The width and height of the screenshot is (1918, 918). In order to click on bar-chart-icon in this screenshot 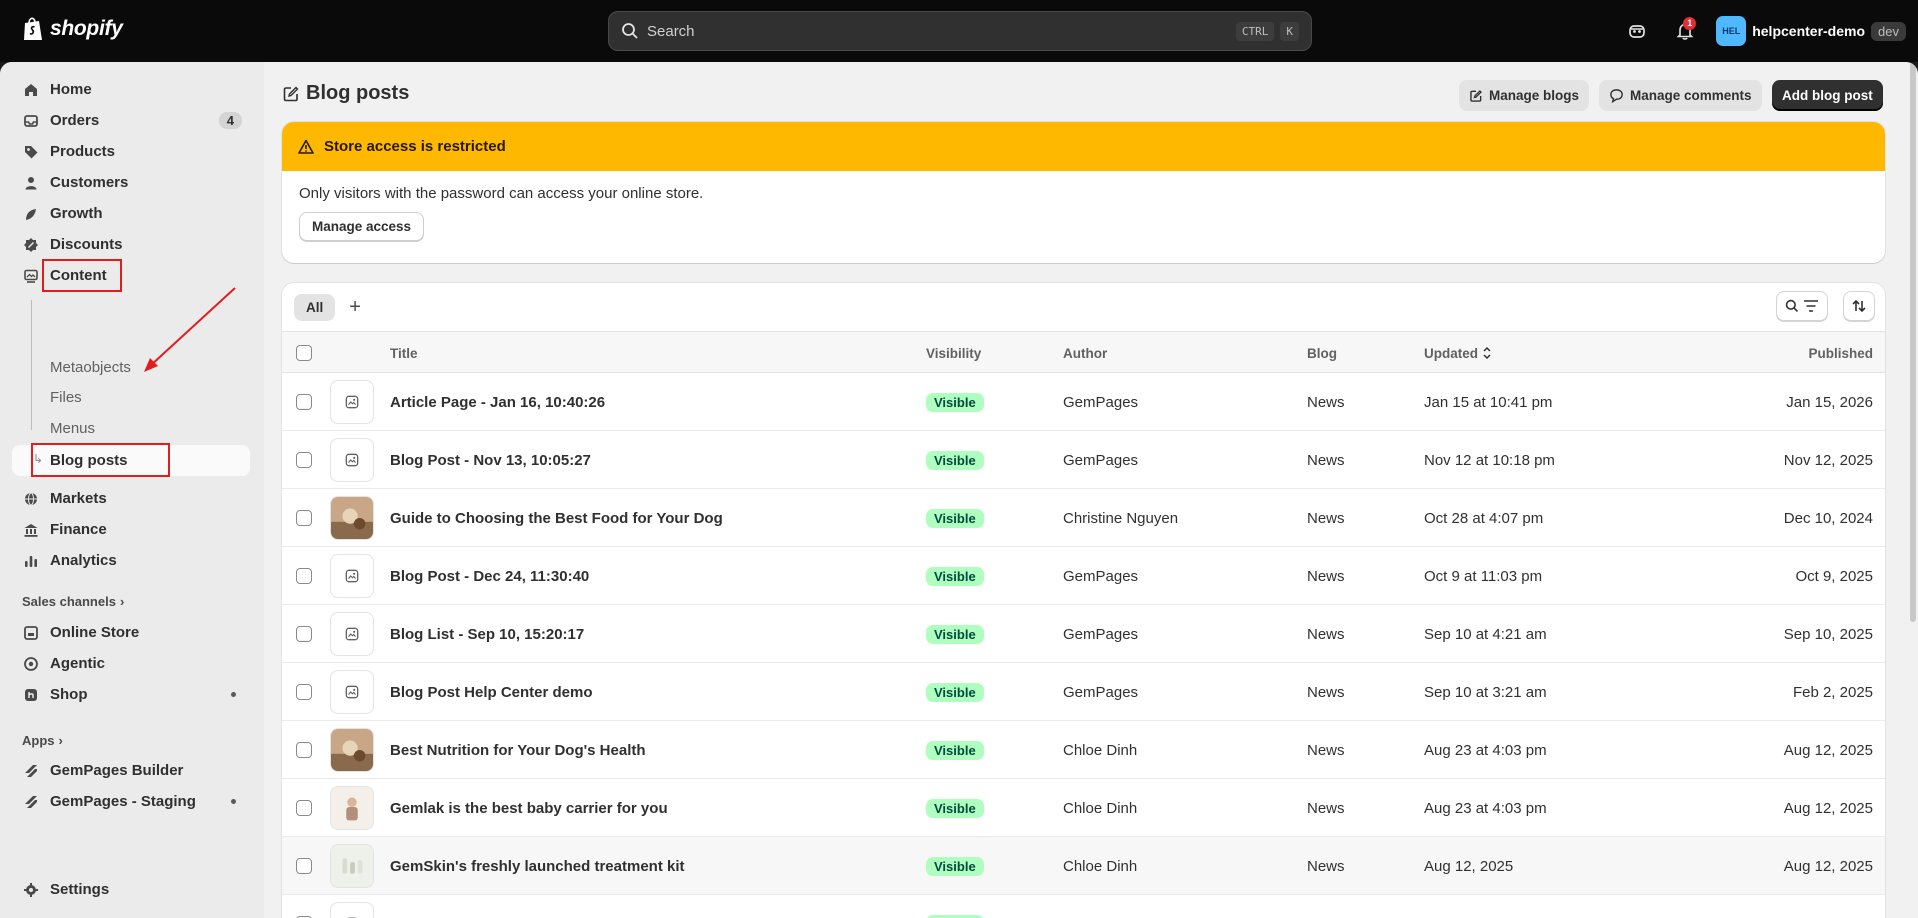, I will do `click(31, 561)`.